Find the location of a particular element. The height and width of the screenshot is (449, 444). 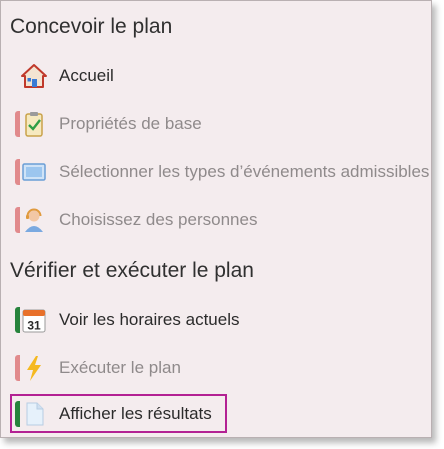

nav-item-home-icon-wrap is located at coordinates (32, 76).